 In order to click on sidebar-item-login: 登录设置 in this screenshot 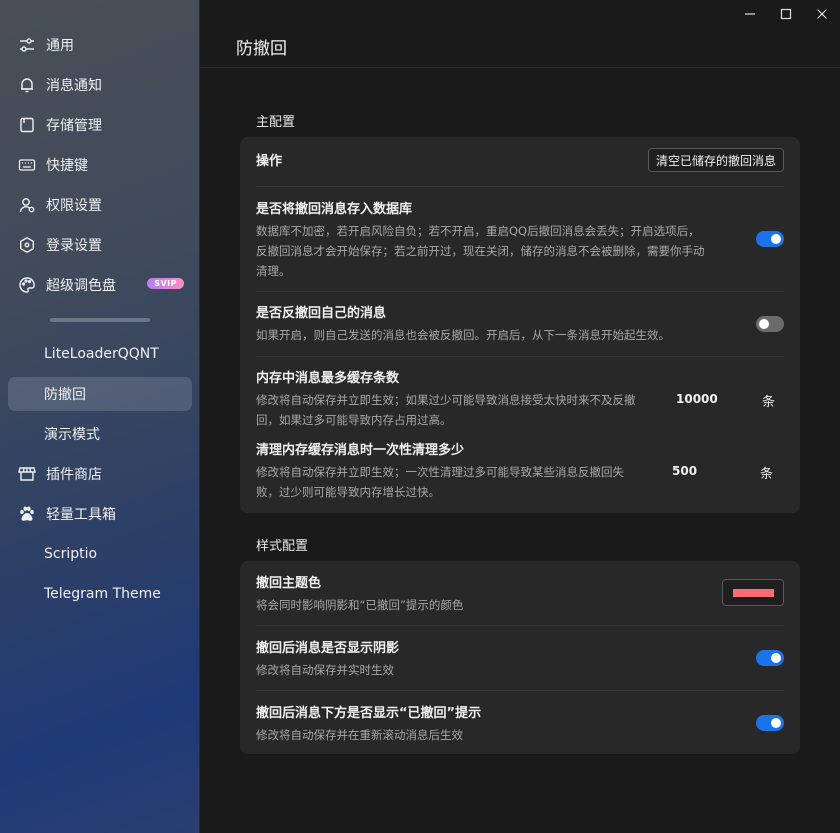, I will do `click(100, 245)`.